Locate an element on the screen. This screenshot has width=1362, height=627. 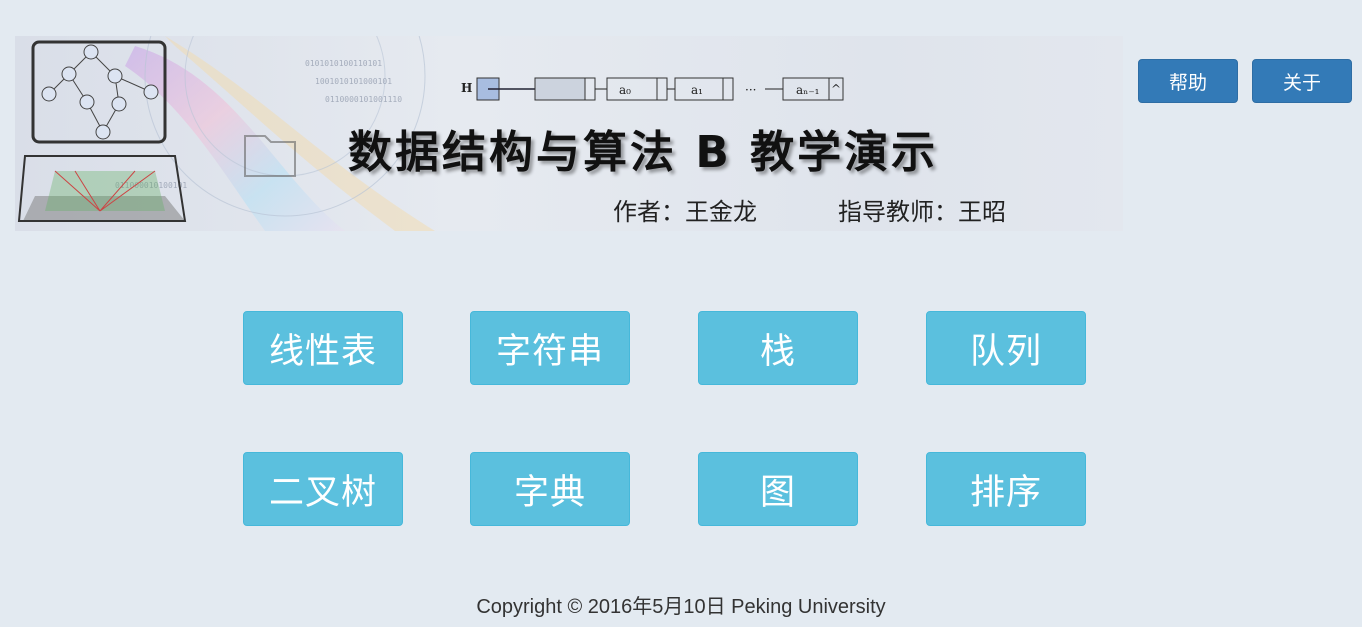
graph-button: 图 is located at coordinates (778, 489).